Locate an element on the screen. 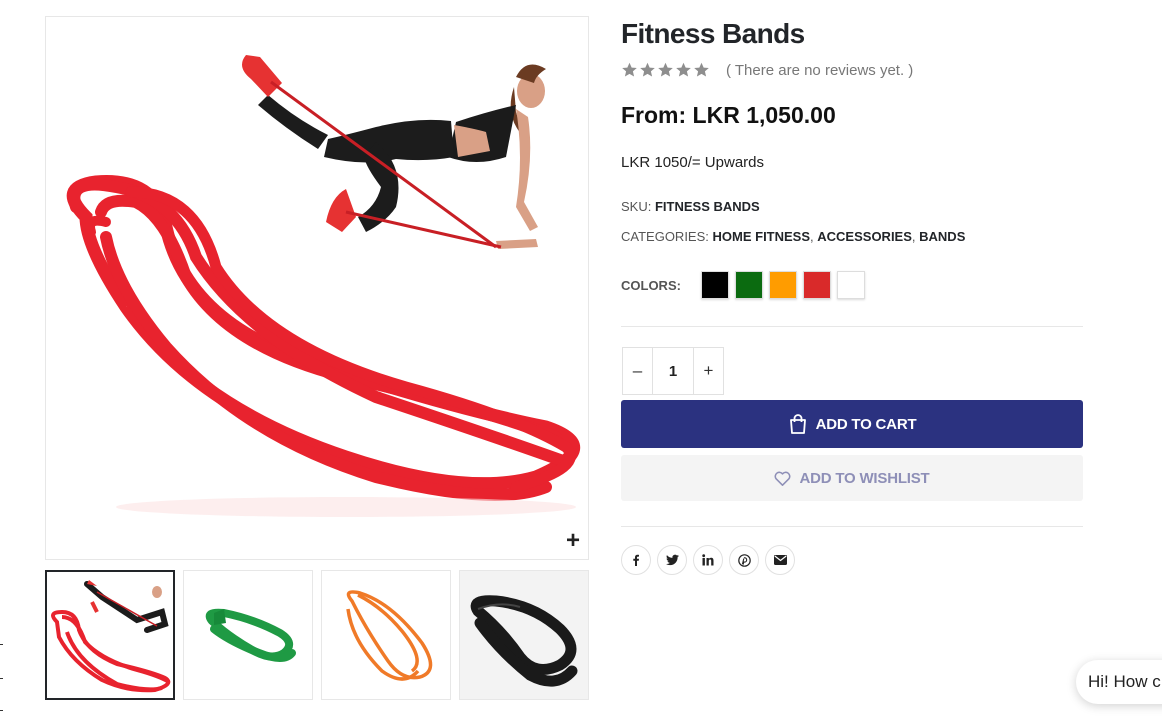  product-short-description: LKR 1050/= Upwards is located at coordinates (692, 162).